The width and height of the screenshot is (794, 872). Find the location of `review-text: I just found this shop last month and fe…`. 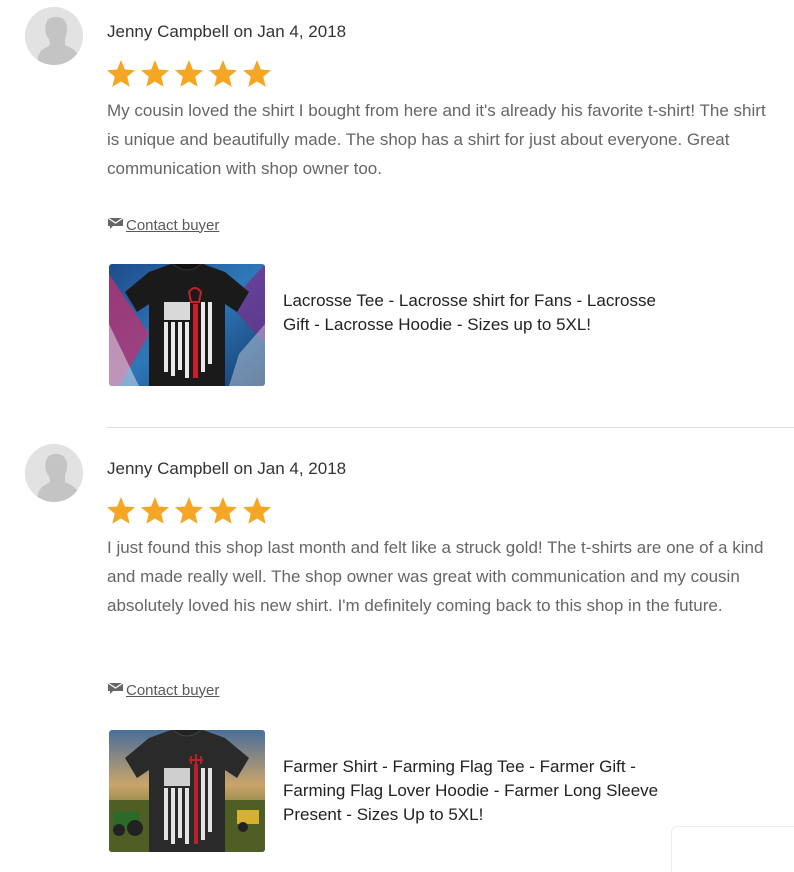

review-text: I just found this shop last month and fe… is located at coordinates (435, 576).